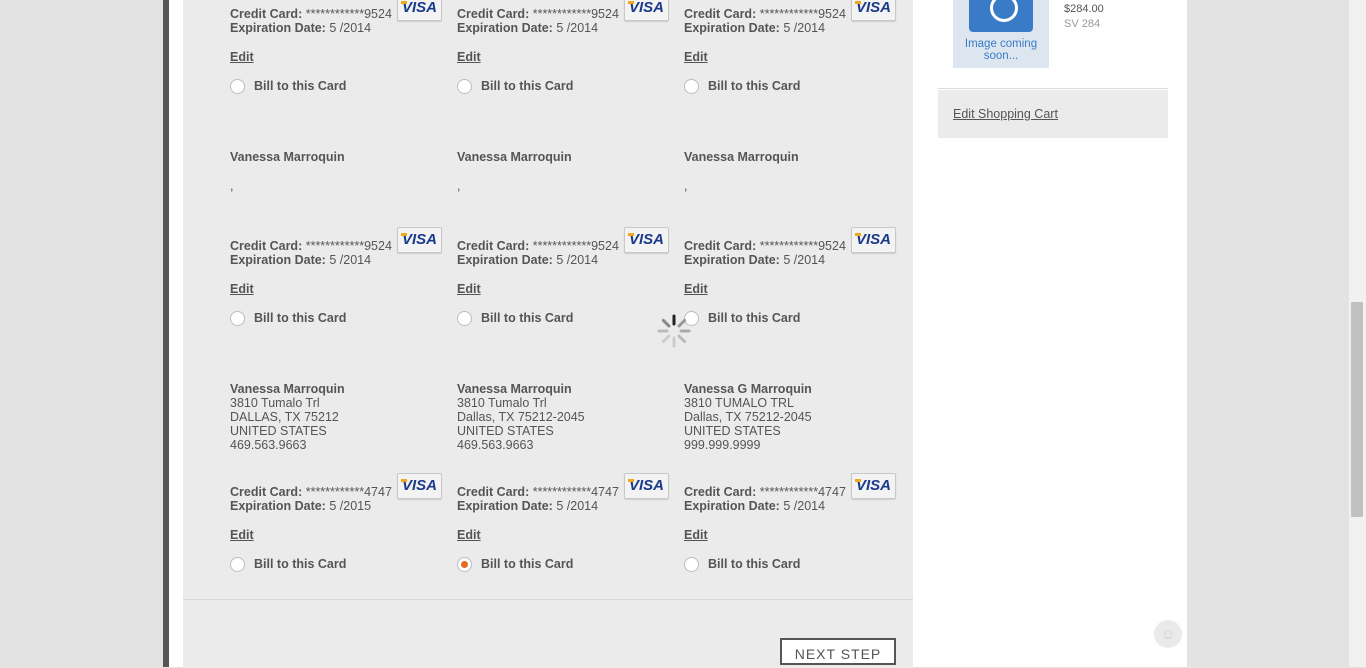 The height and width of the screenshot is (668, 1366). Describe the element at coordinates (1357, 409) in the screenshot. I see `scrollbar-thumb` at that location.